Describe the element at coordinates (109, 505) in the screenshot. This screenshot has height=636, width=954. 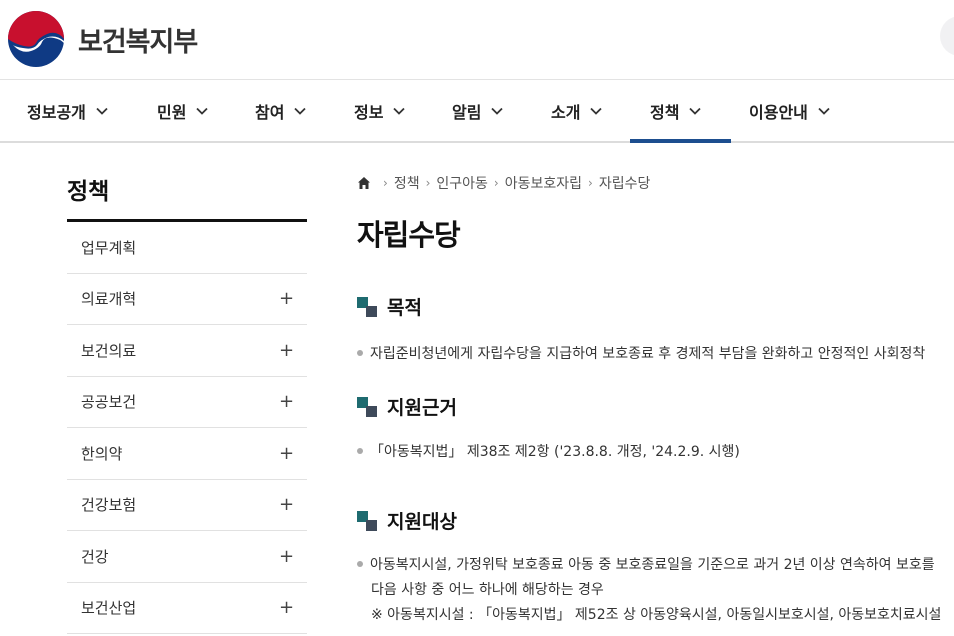
I see `sidebar-item-label: 건강보험` at that location.